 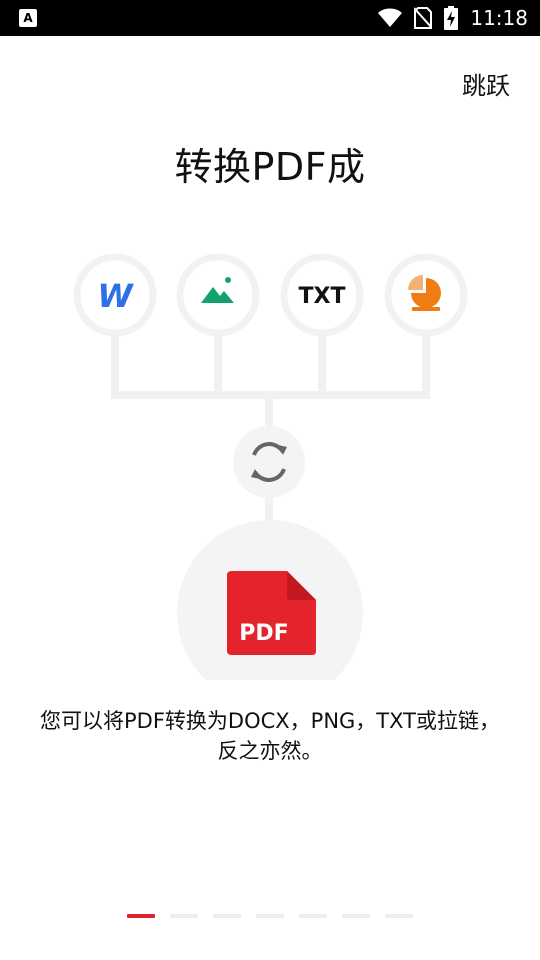 I want to click on pdf-label: PDF, so click(x=263, y=633).